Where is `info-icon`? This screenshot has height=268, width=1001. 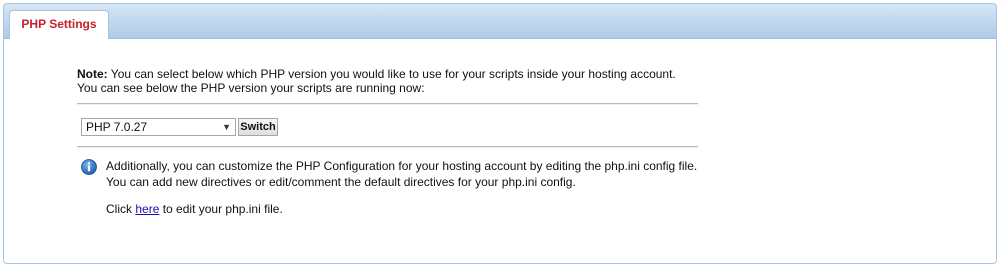
info-icon is located at coordinates (89, 167).